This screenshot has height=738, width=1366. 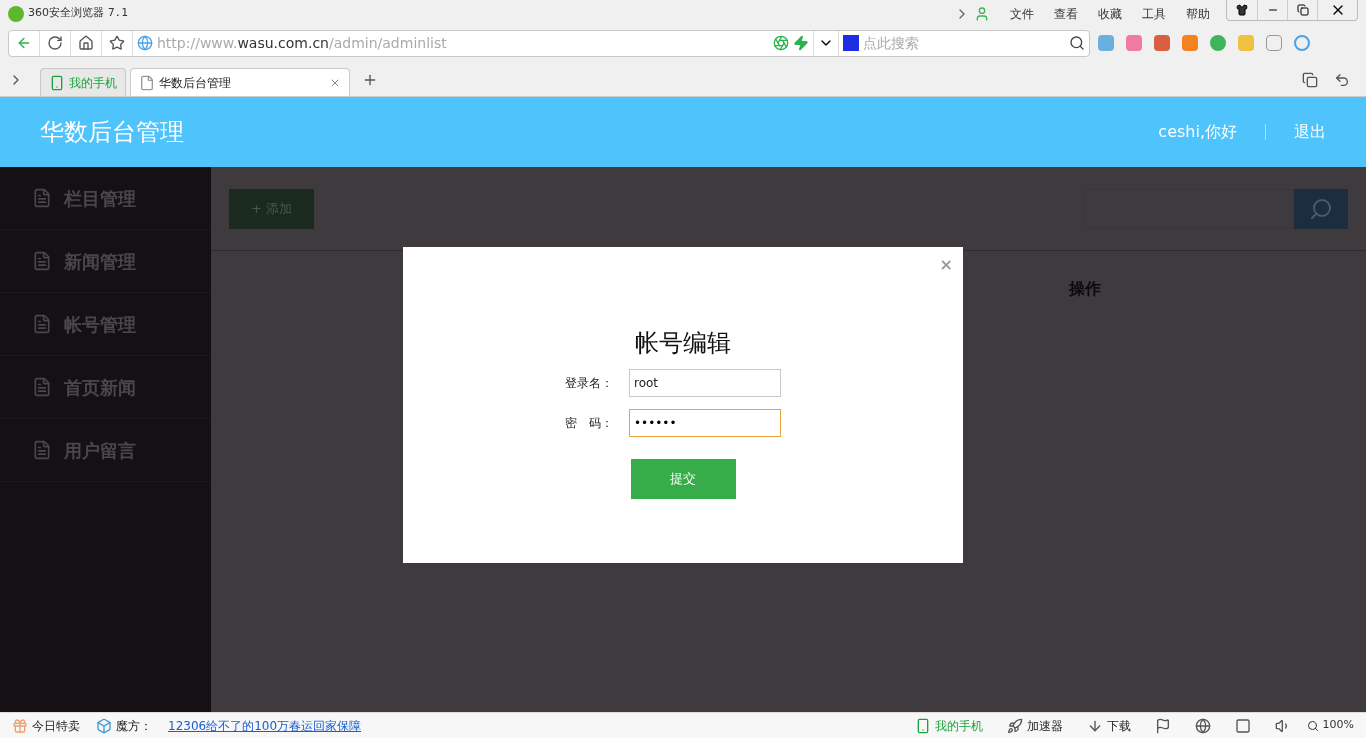 What do you see at coordinates (683, 343) in the screenshot?
I see `dialog-title: 帐号编辑` at bounding box center [683, 343].